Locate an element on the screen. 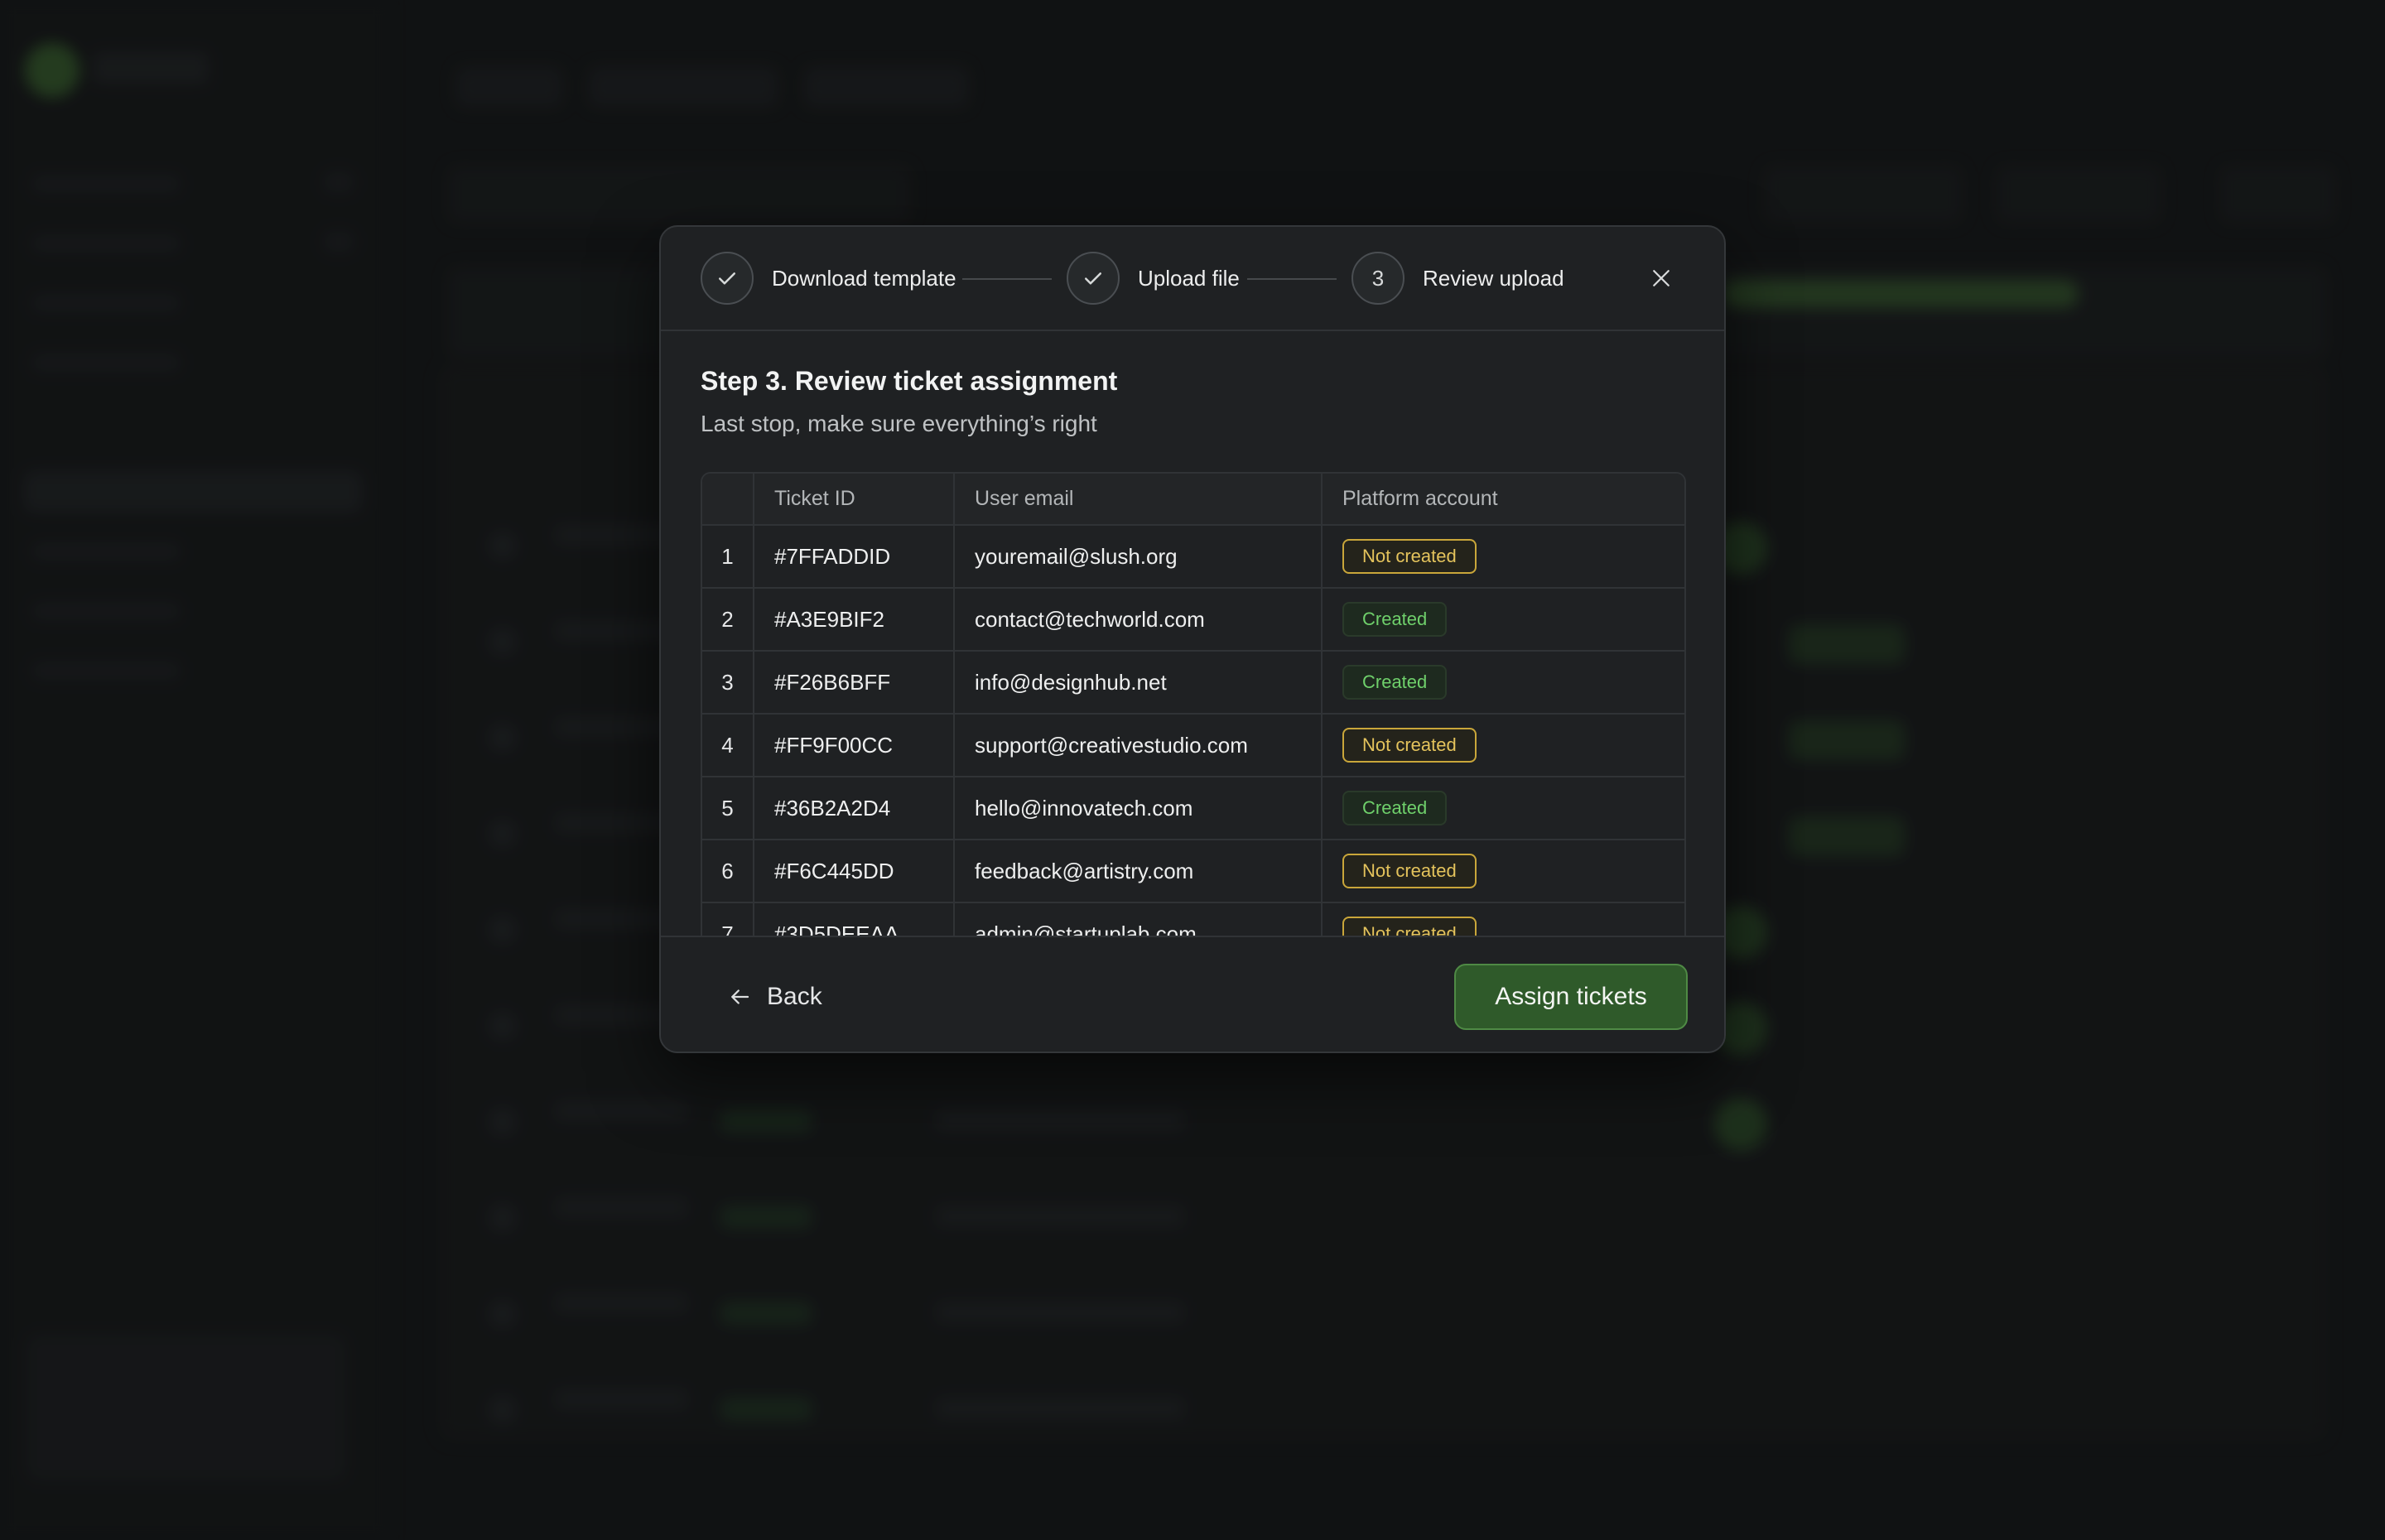  step-title: Step 3. Review ticket assignment is located at coordinates (909, 381).